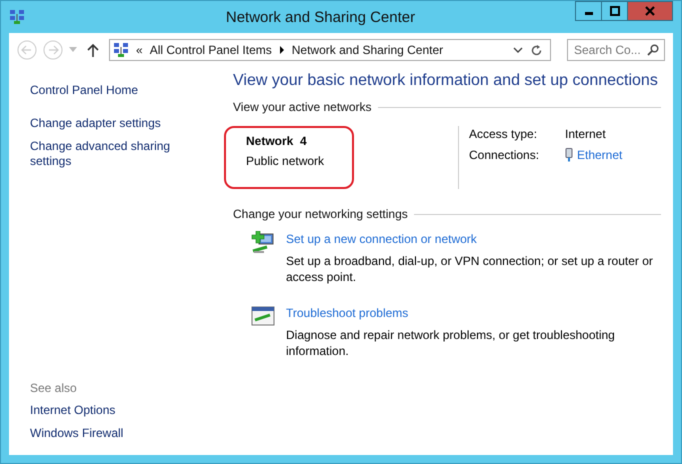  Describe the element at coordinates (125, 410) in the screenshot. I see `see-also-link: Internet Options` at that location.